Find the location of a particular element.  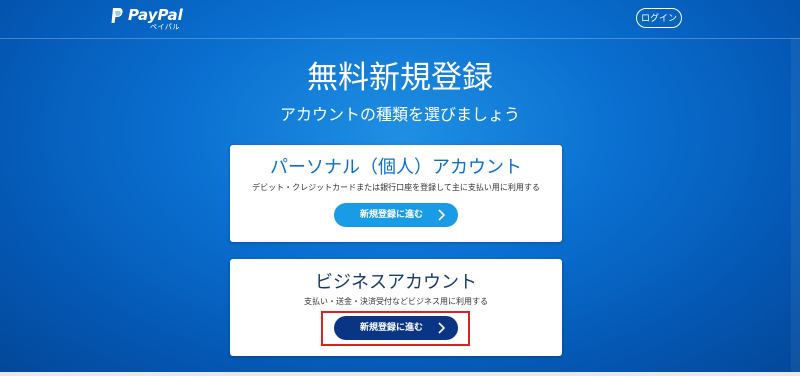

personal-signup-button: 新規登録に進む is located at coordinates (396, 215).